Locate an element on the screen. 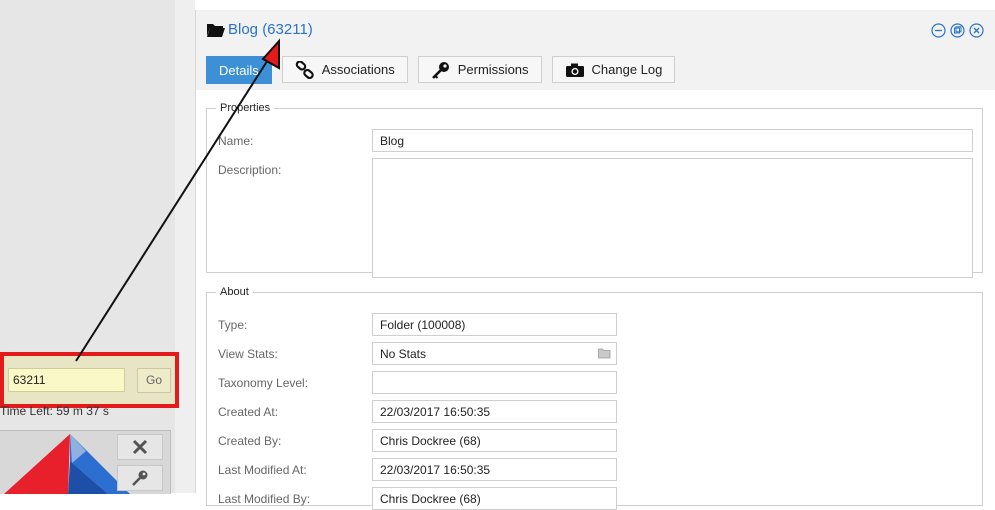 The image size is (995, 510). camera-icon is located at coordinates (575, 70).